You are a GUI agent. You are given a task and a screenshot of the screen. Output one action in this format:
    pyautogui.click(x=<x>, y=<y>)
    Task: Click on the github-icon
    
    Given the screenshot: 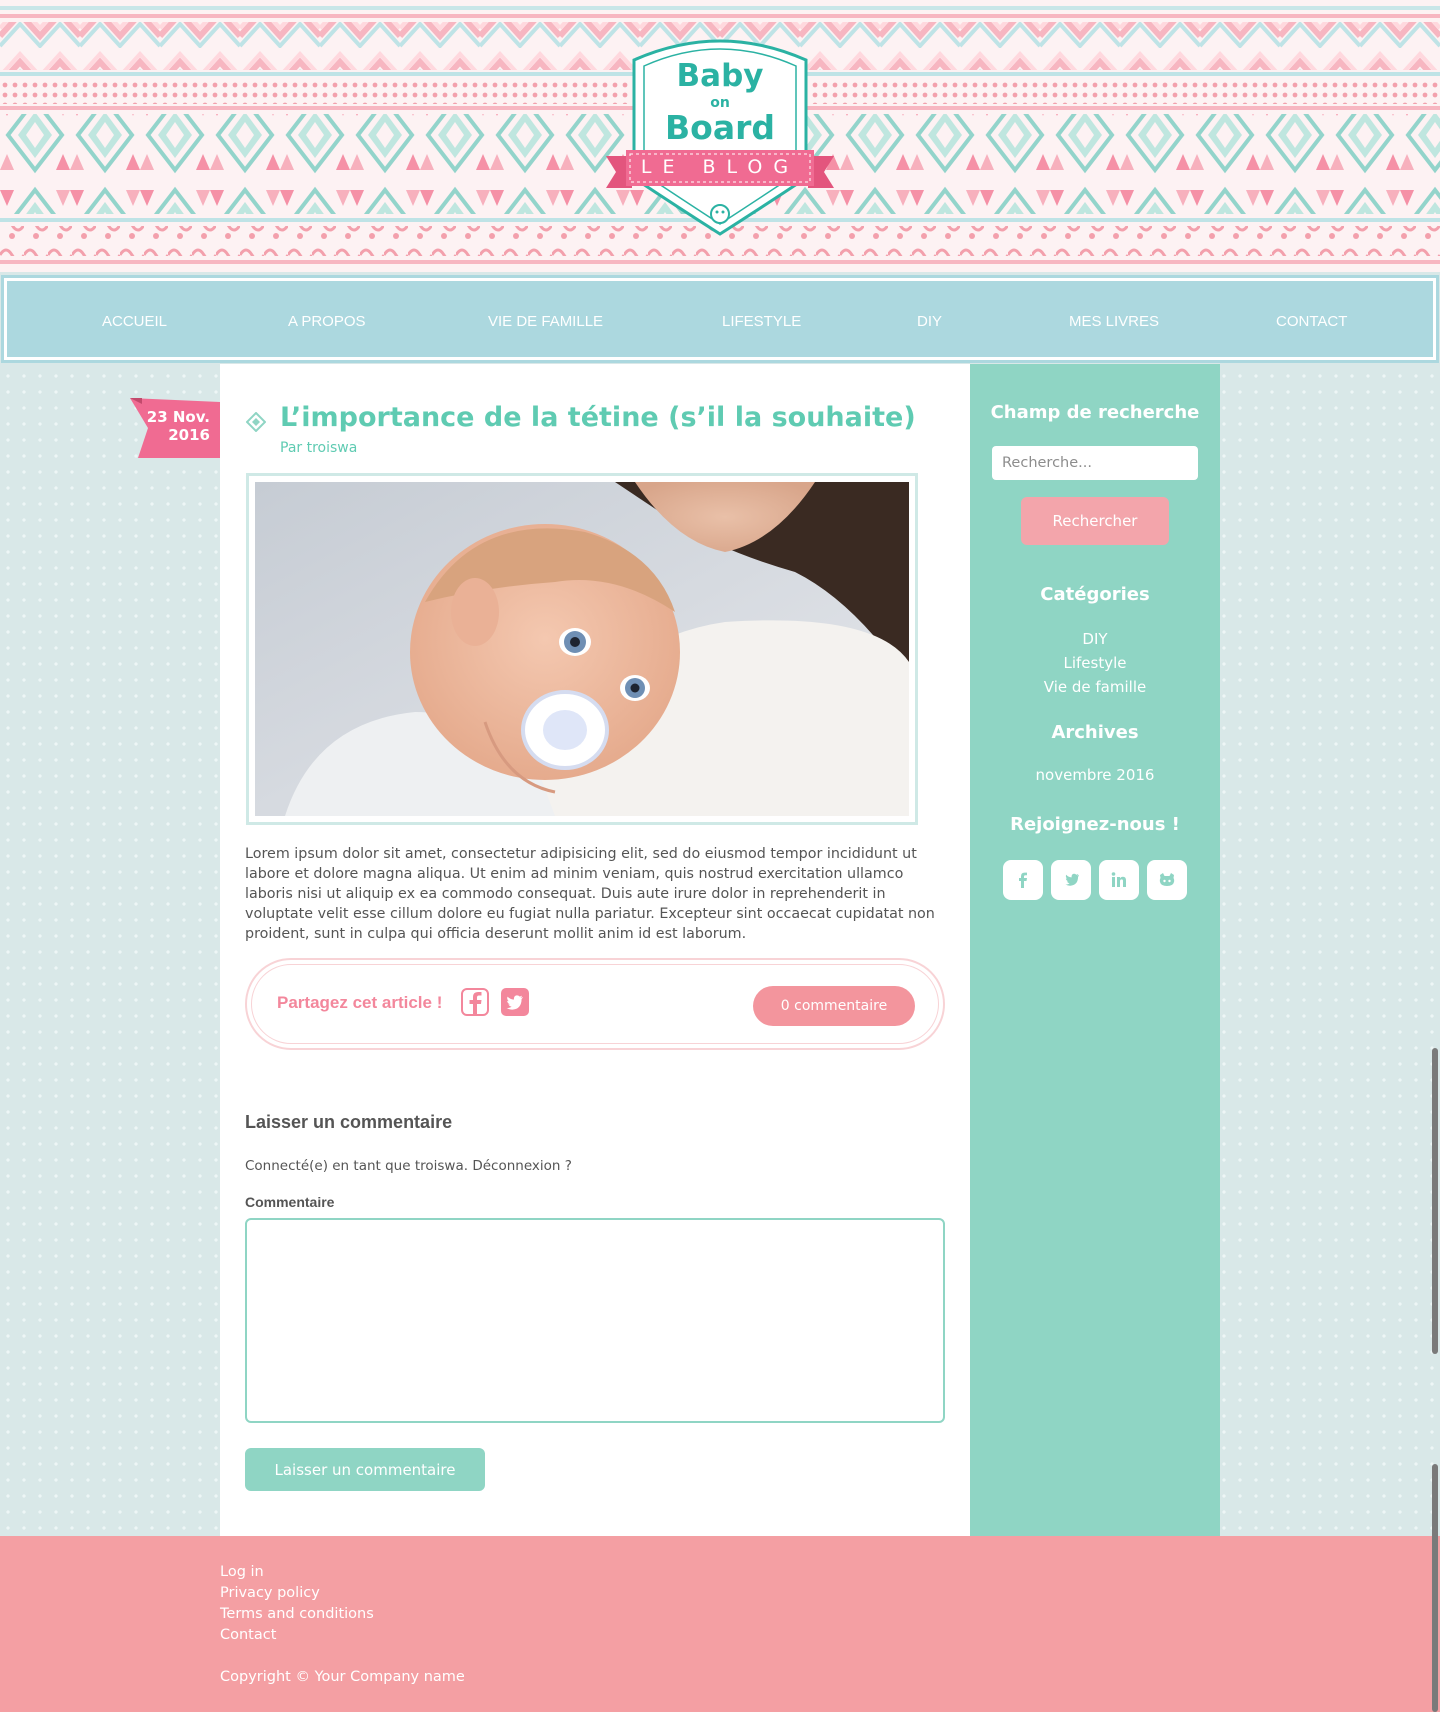 What is the action you would take?
    pyautogui.click(x=1167, y=879)
    